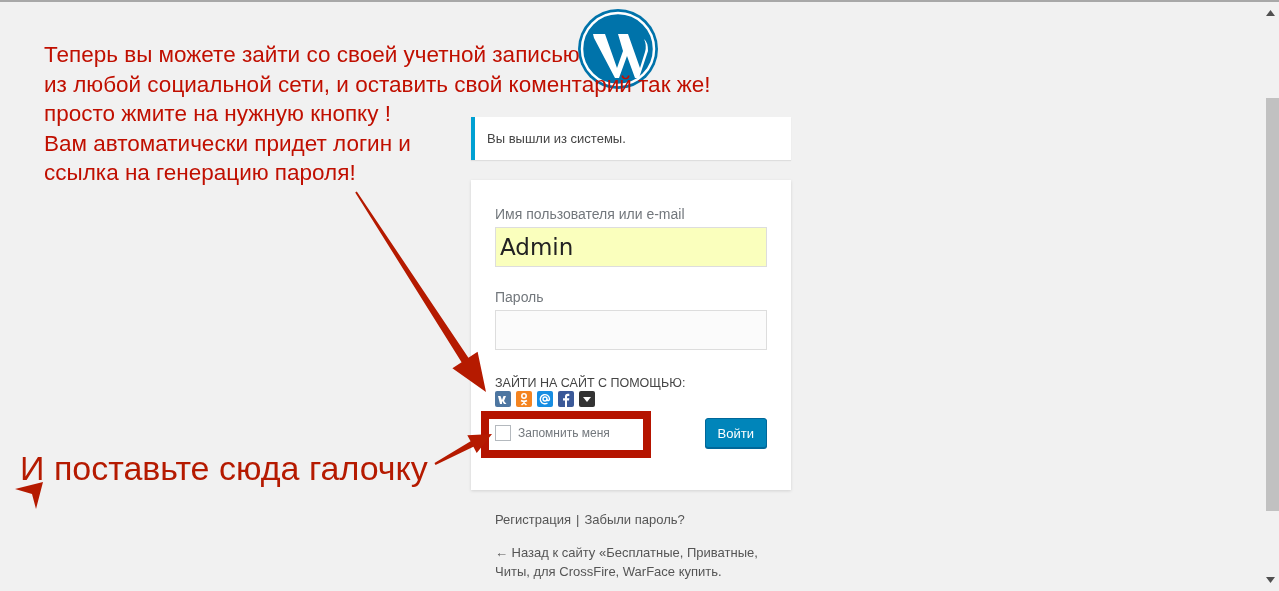 This screenshot has width=1279, height=591. Describe the element at coordinates (533, 519) in the screenshot. I see `register-link: Регистрация` at that location.